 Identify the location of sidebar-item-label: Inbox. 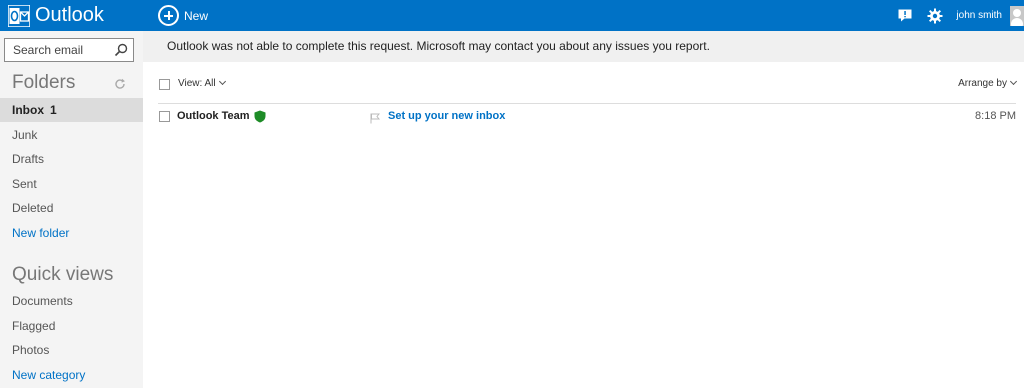
(28, 110).